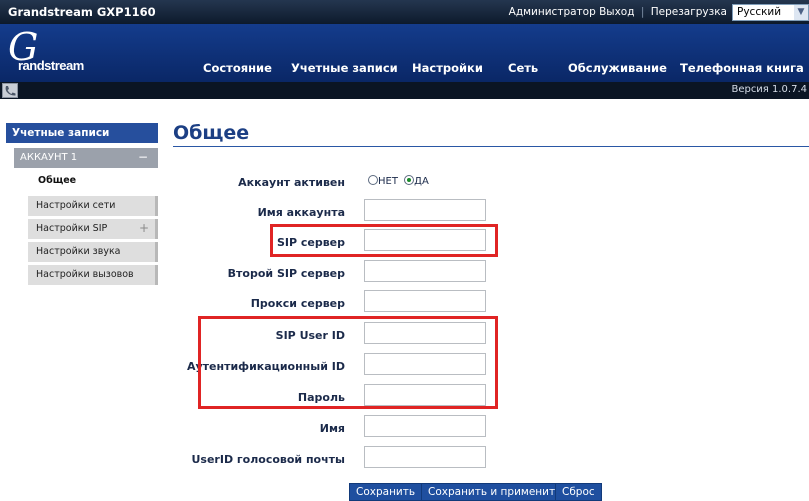 The width and height of the screenshot is (809, 501). I want to click on language-value: Русский, so click(759, 12).